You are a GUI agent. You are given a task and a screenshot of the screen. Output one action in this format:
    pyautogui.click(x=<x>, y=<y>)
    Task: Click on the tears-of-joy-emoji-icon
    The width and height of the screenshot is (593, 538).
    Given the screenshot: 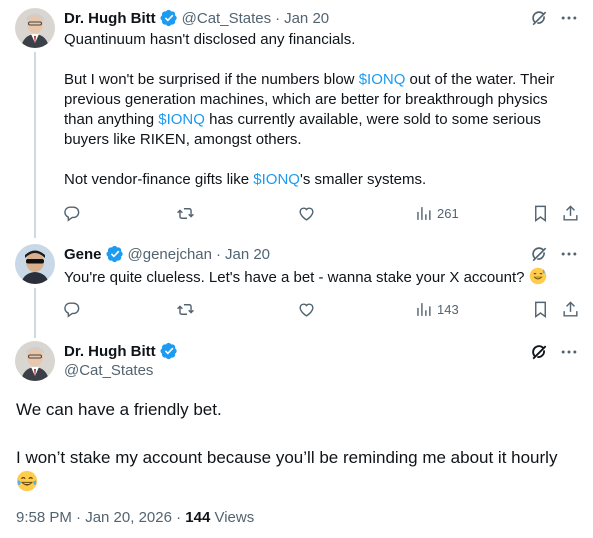 What is the action you would take?
    pyautogui.click(x=27, y=481)
    